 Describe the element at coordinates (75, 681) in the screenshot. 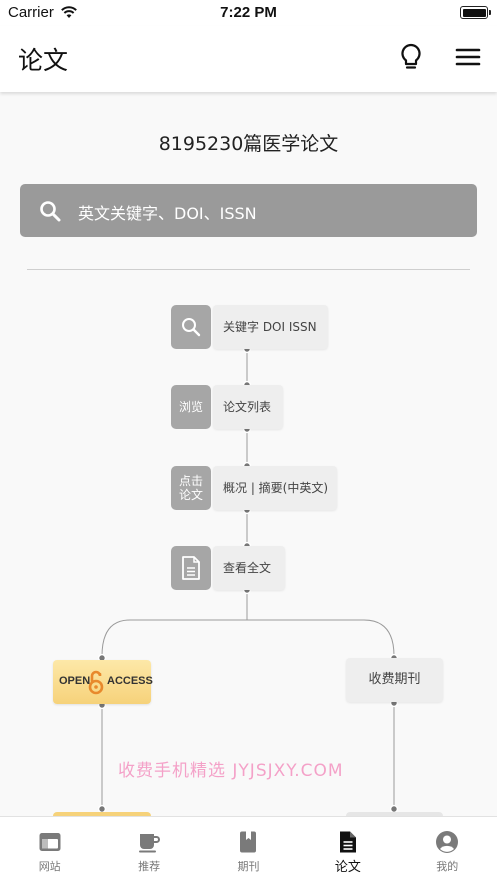

I see `open-access-left-text: OPEN` at that location.